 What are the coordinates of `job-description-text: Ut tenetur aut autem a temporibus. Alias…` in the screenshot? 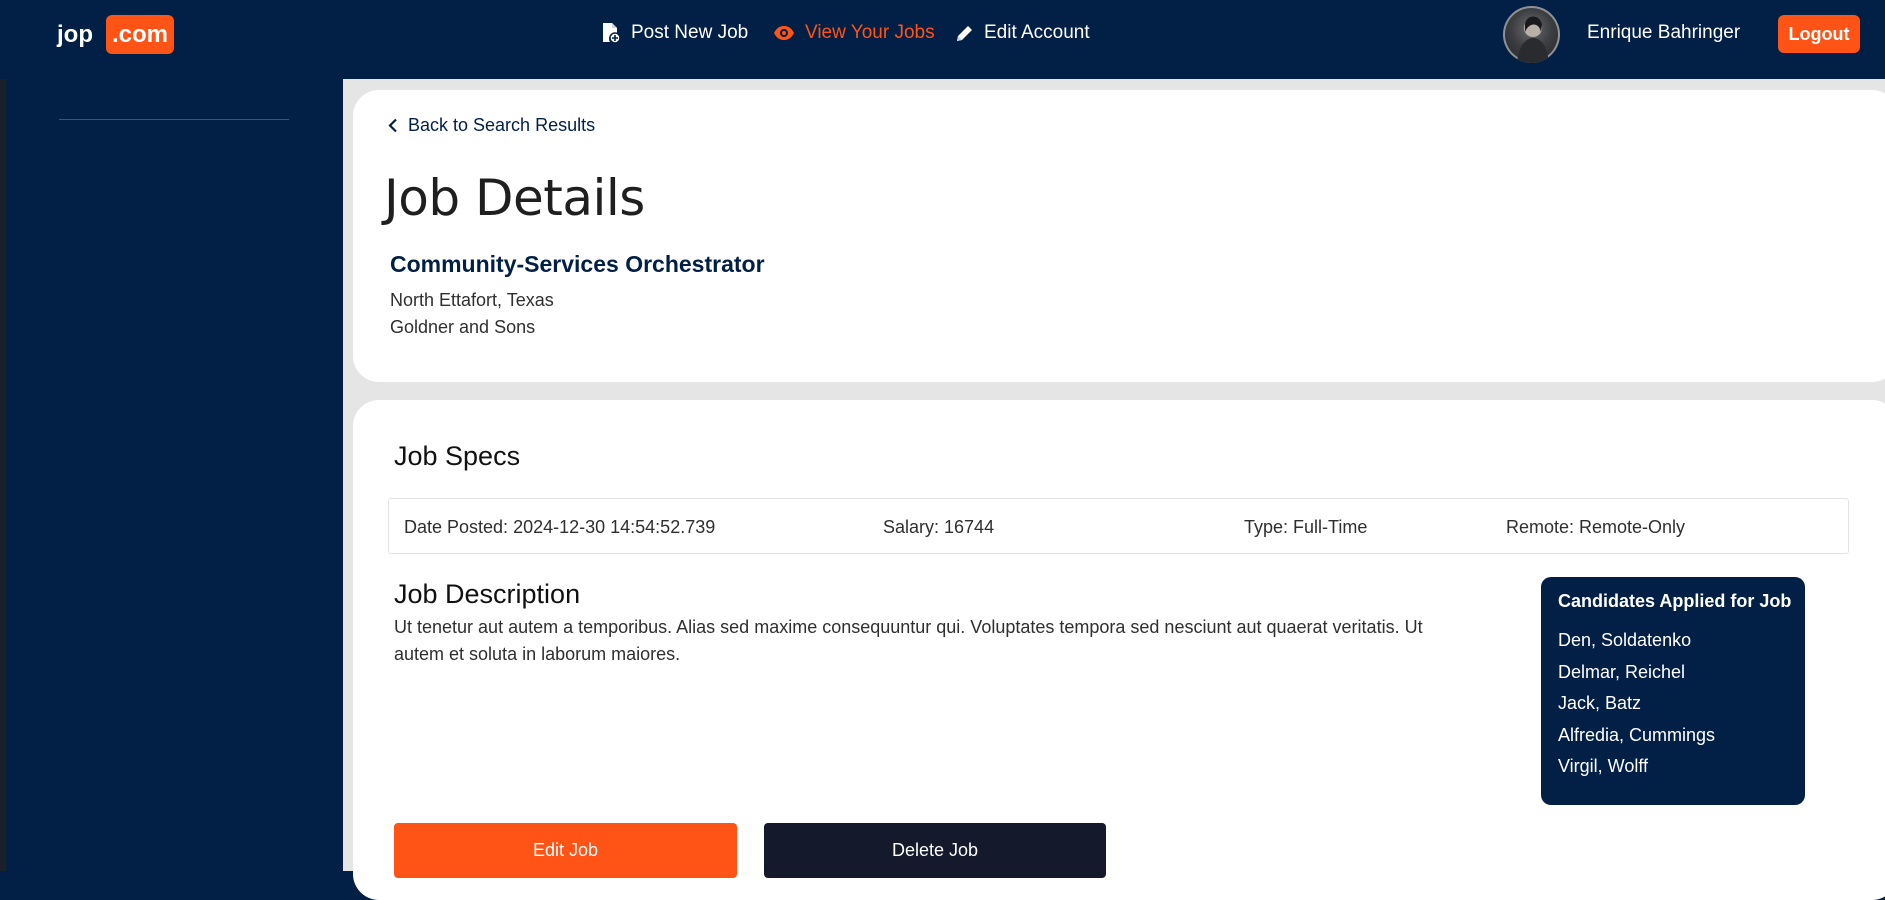 It's located at (908, 640).